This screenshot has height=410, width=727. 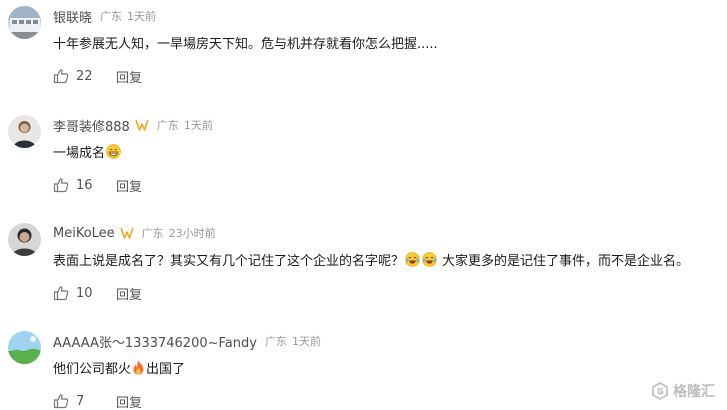 I want to click on like-count: 10, so click(x=84, y=293).